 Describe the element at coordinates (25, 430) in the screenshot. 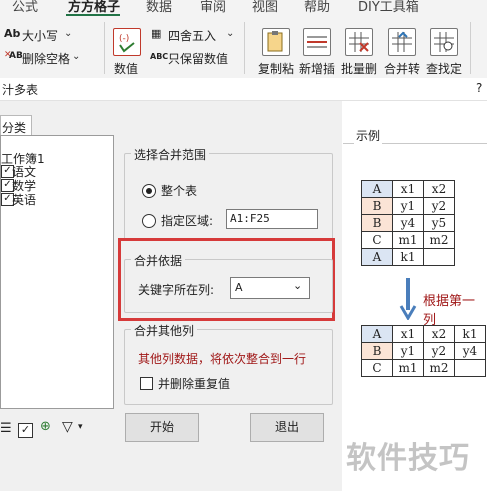

I see `check-all-icon: ✓` at that location.